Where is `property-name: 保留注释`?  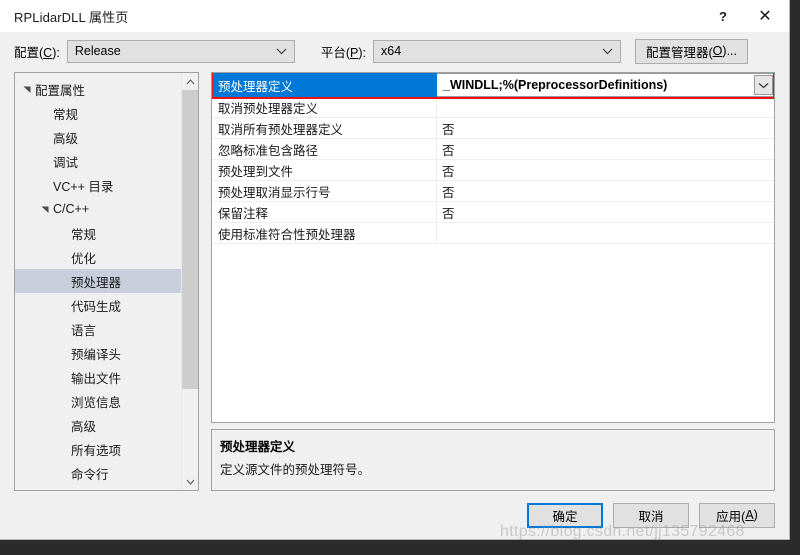
property-name: 保留注释 is located at coordinates (324, 212).